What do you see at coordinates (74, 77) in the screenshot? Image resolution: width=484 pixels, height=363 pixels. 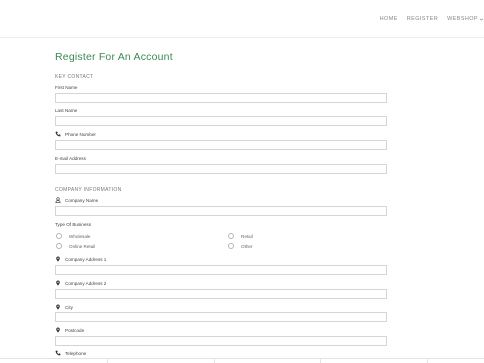 I see `section-key-contact-heading: KEY CONTACT` at bounding box center [74, 77].